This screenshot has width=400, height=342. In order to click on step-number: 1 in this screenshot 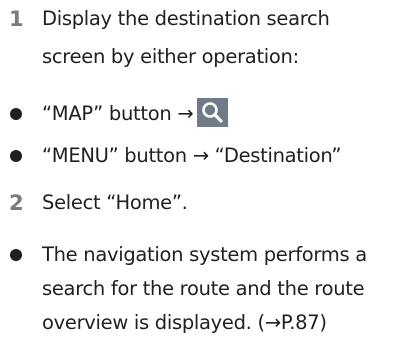, I will do `click(16, 19)`.